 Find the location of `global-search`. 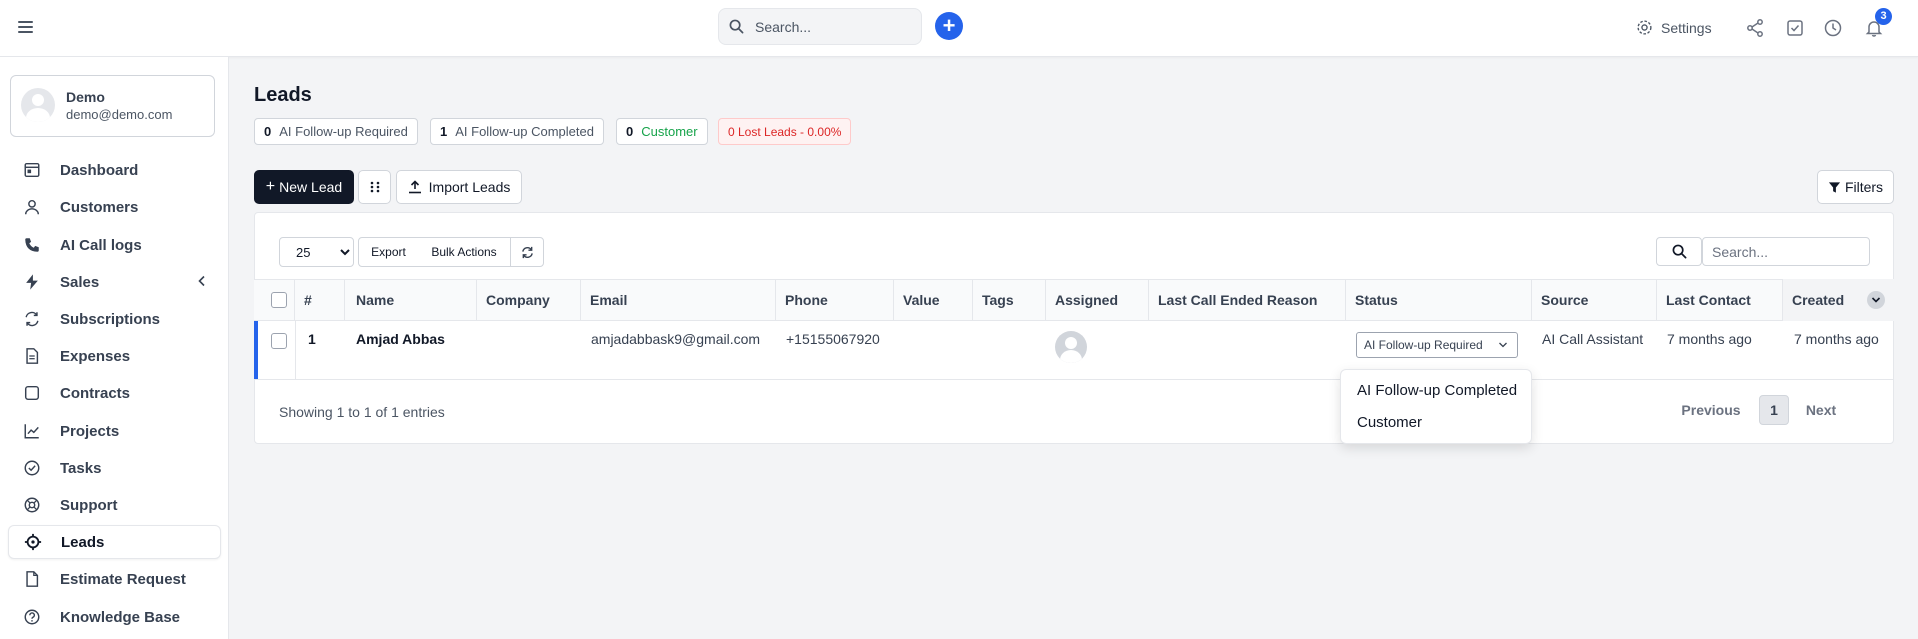

global-search is located at coordinates (820, 26).